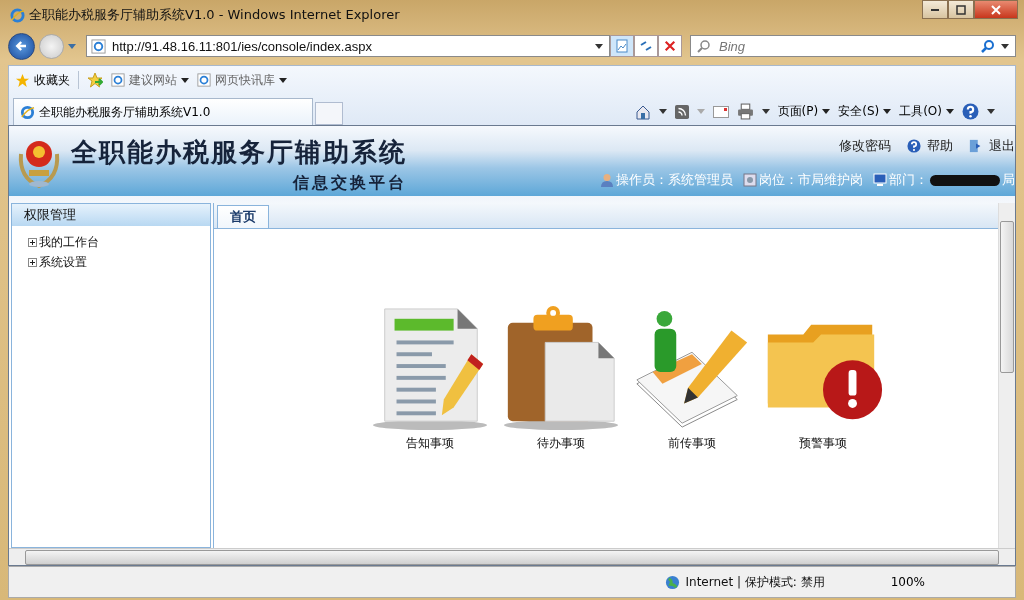  I want to click on security-zone: Internet | 保护模式: 禁用, so click(755, 582).